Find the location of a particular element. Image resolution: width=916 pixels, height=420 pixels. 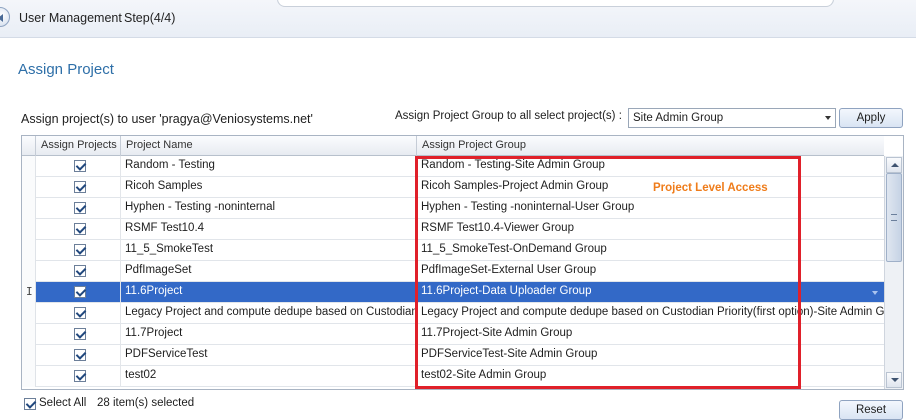

project-group-select: Site Admin Group is located at coordinates (732, 118).